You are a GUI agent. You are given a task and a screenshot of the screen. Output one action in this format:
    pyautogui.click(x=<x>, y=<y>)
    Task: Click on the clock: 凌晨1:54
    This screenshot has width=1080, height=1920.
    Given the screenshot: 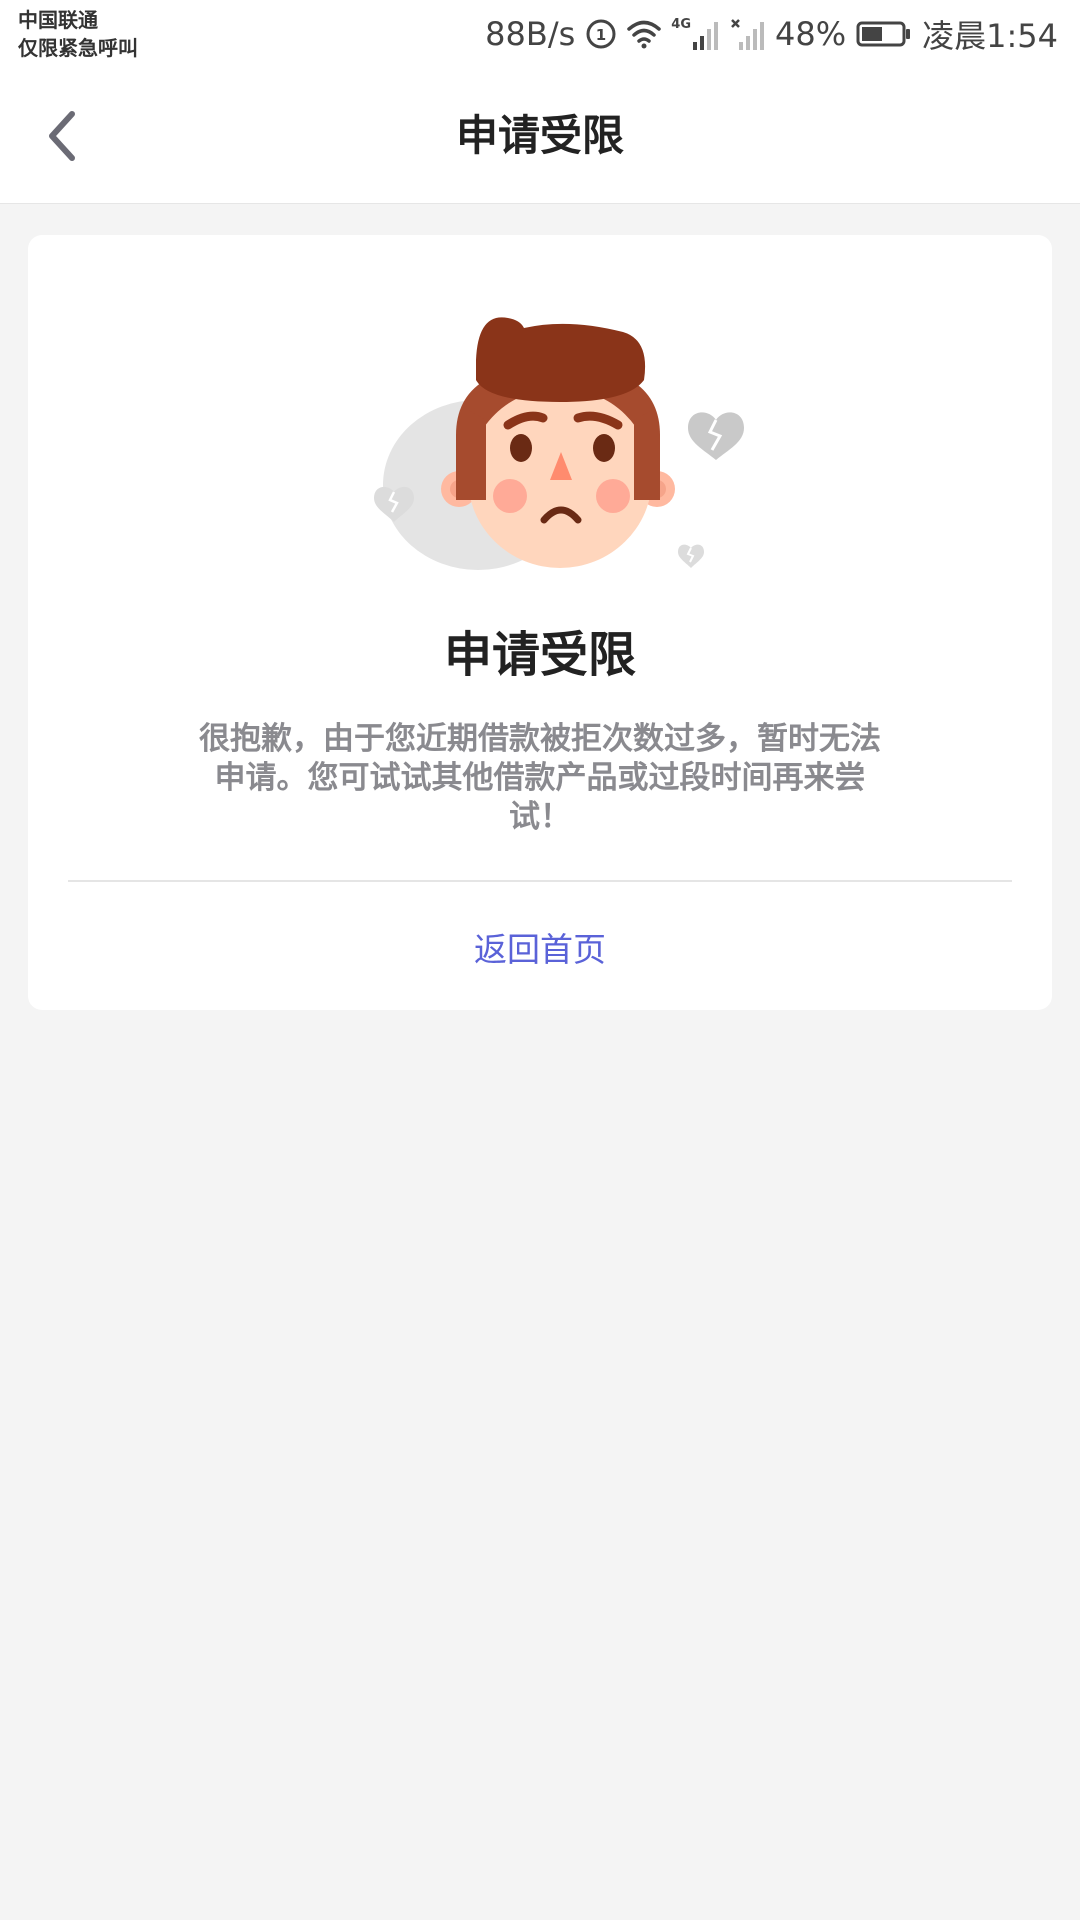 What is the action you would take?
    pyautogui.click(x=990, y=36)
    